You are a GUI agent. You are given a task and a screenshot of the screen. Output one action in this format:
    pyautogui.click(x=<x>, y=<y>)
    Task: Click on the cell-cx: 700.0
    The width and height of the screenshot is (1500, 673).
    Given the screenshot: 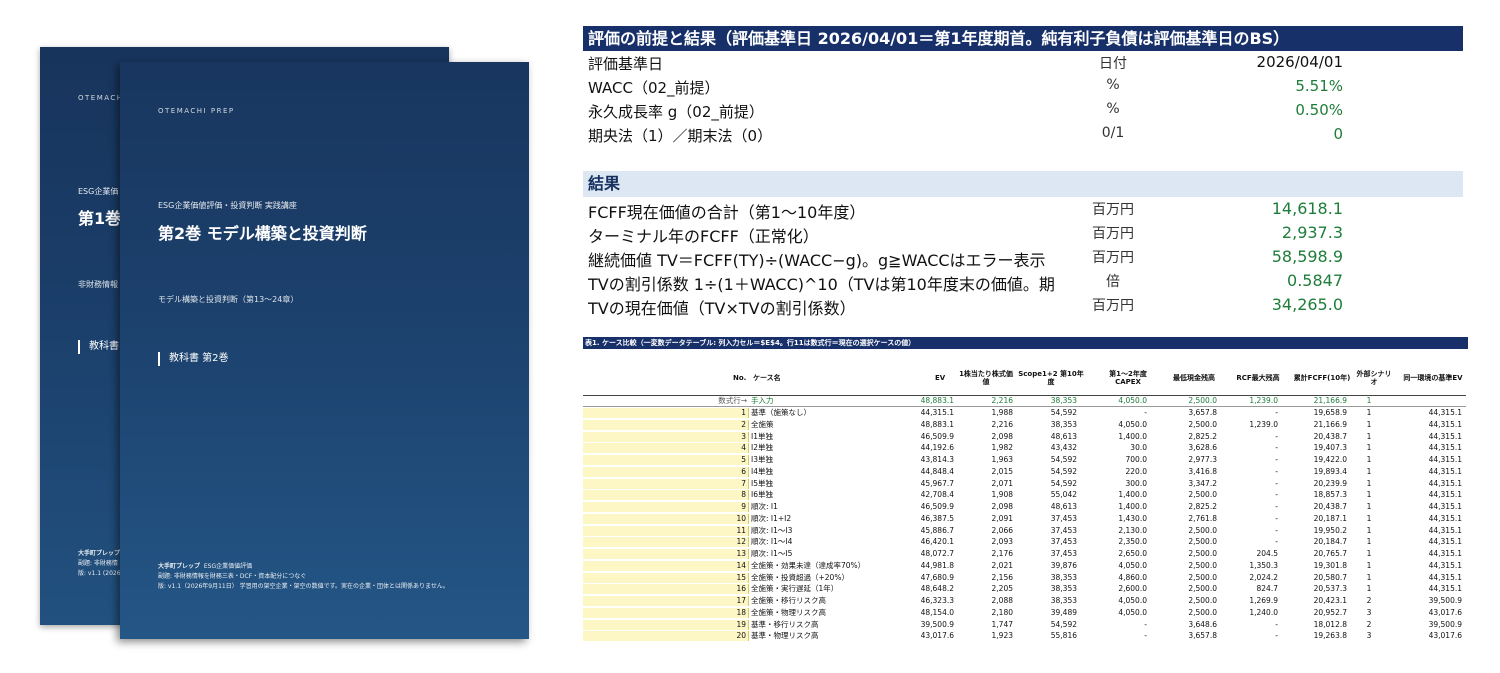 What is the action you would take?
    pyautogui.click(x=1136, y=459)
    